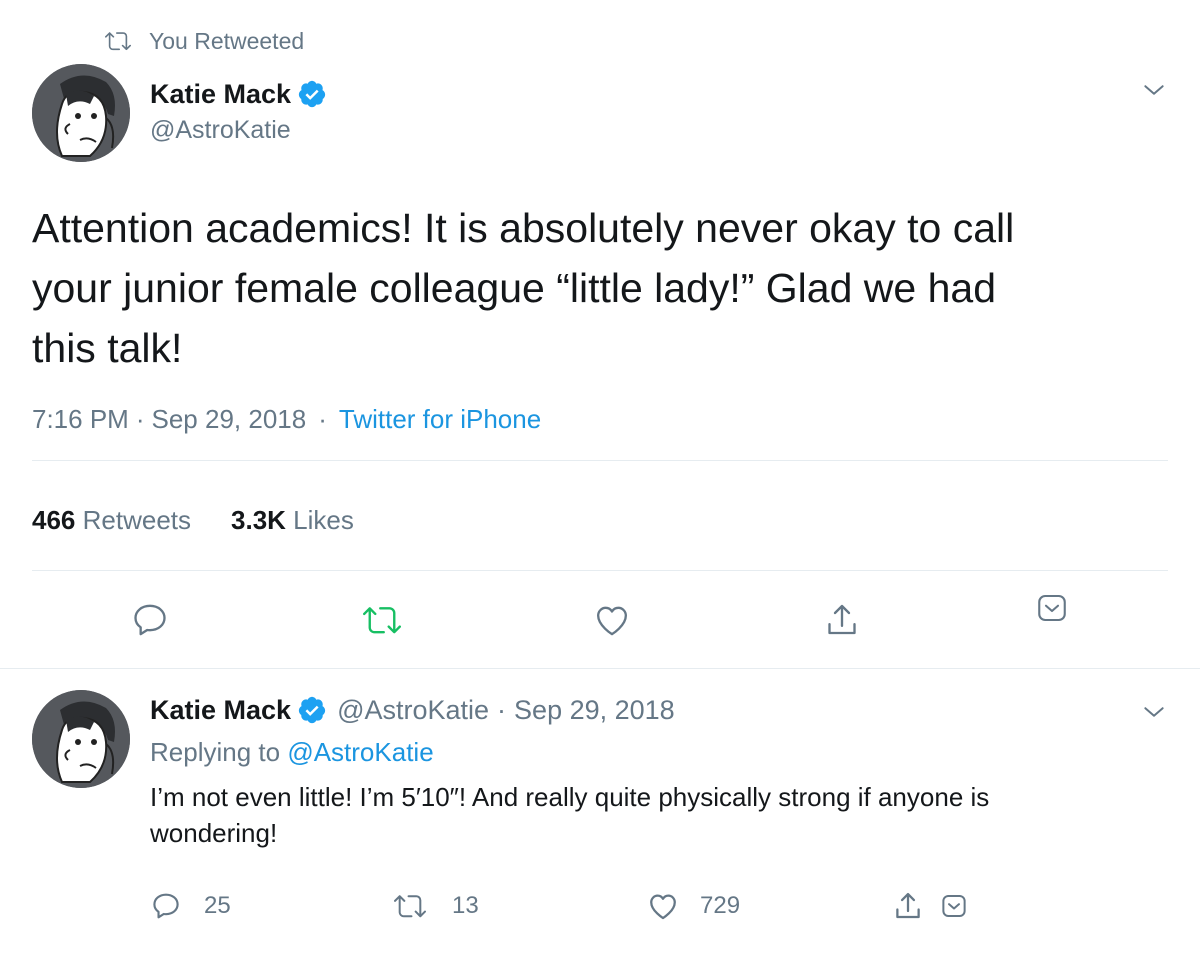 Image resolution: width=1200 pixels, height=958 pixels. I want to click on reply-action-retweet: 13, so click(436, 906).